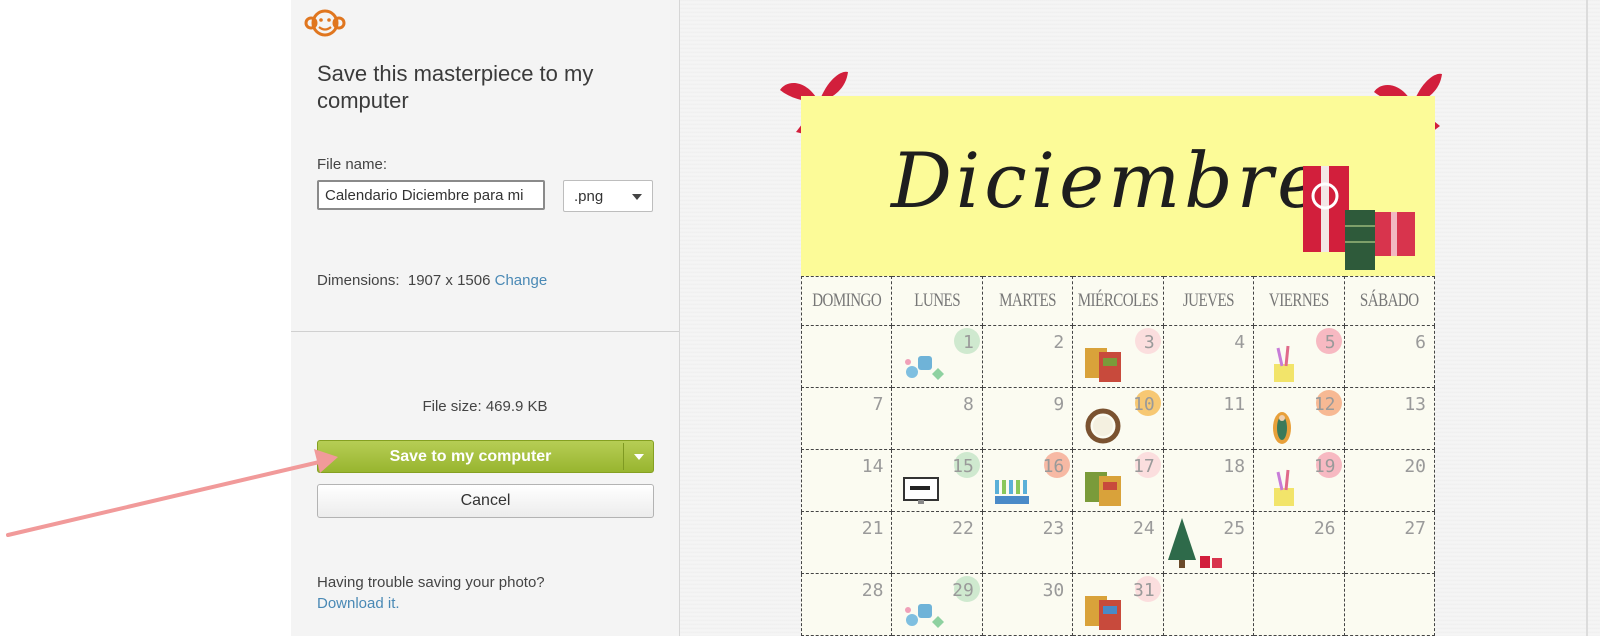 This screenshot has height=636, width=1600. I want to click on birthday-candles-sticker-icon, so click(1011, 492).